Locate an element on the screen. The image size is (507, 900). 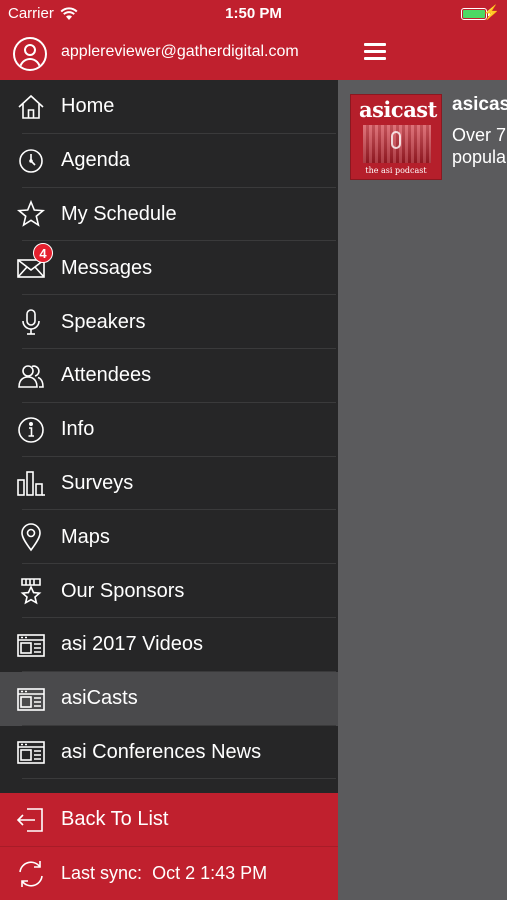
sidebar-item-asicasts: asiCasts is located at coordinates (169, 698).